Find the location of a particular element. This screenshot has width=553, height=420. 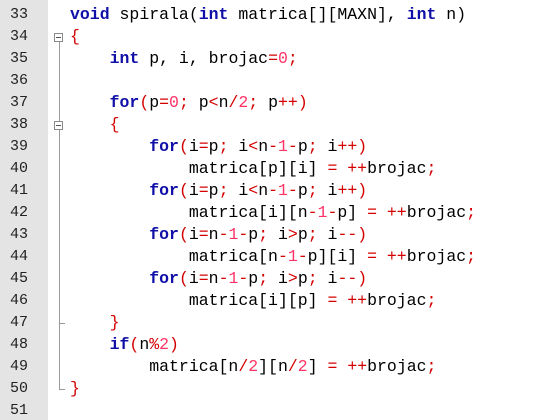

code-text: matrica[n-1-p][i] = ++brojac; is located at coordinates (273, 257).